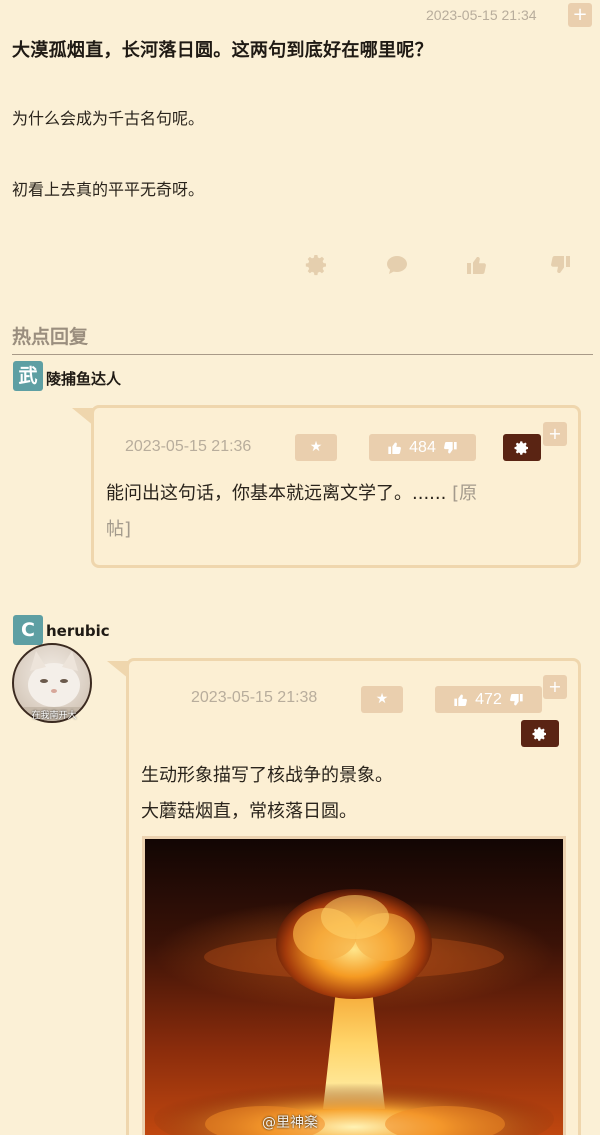 The image size is (600, 1135). What do you see at coordinates (336, 512) in the screenshot?
I see `reply-text: 能问出这句话，你基本就远离文学了。...... [原 帖]` at bounding box center [336, 512].